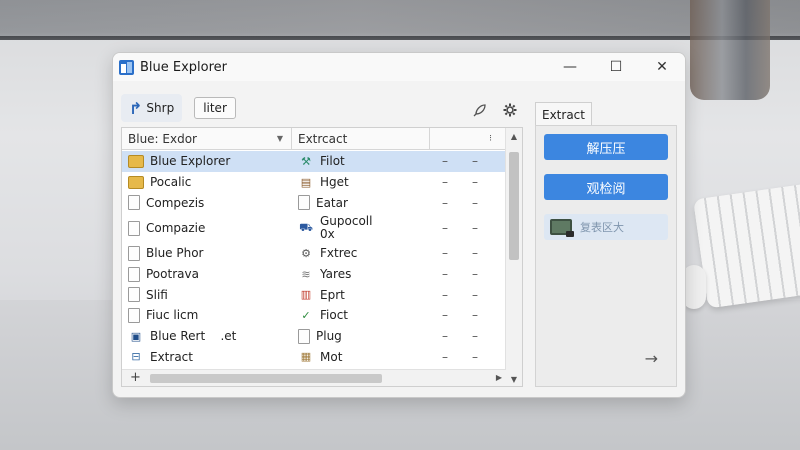  I want to click on check-icon: ✓, so click(306, 315).